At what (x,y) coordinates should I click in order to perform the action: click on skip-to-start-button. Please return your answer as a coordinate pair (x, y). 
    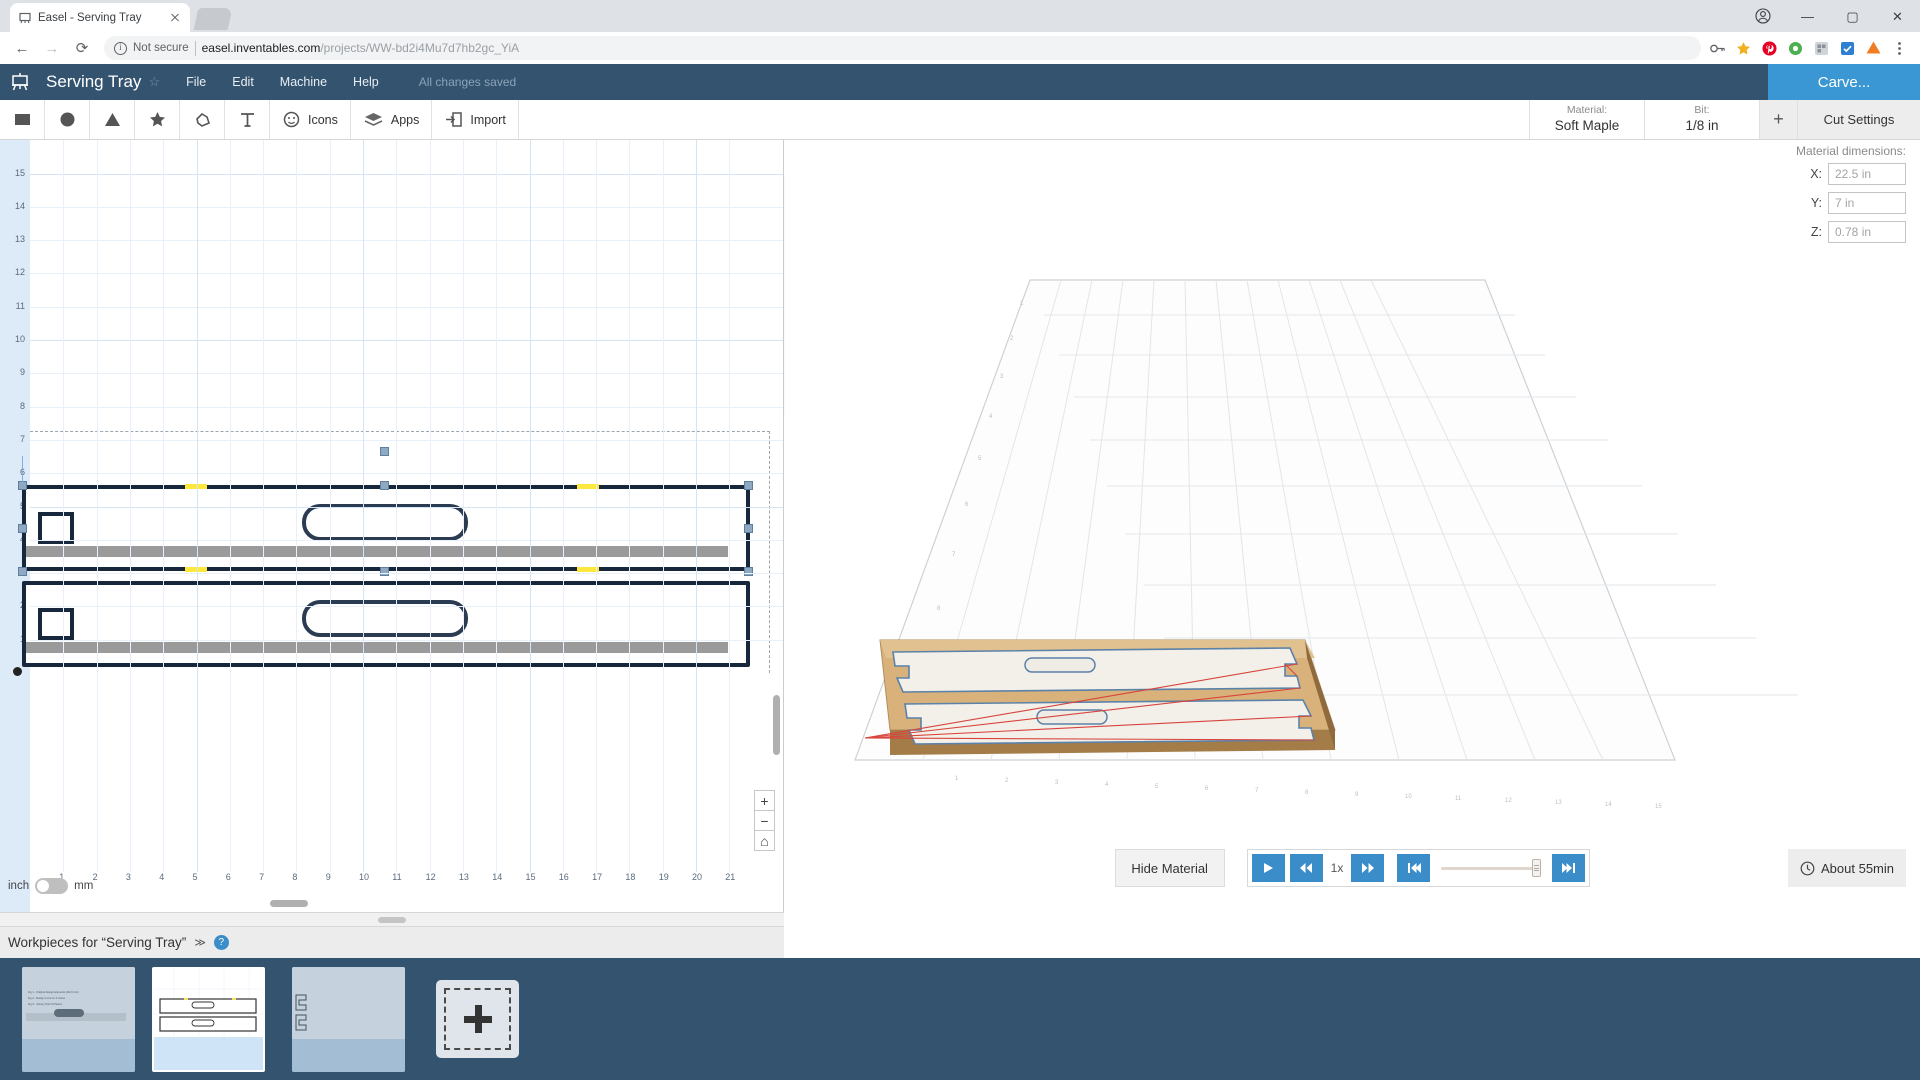
    Looking at the image, I should click on (1414, 868).